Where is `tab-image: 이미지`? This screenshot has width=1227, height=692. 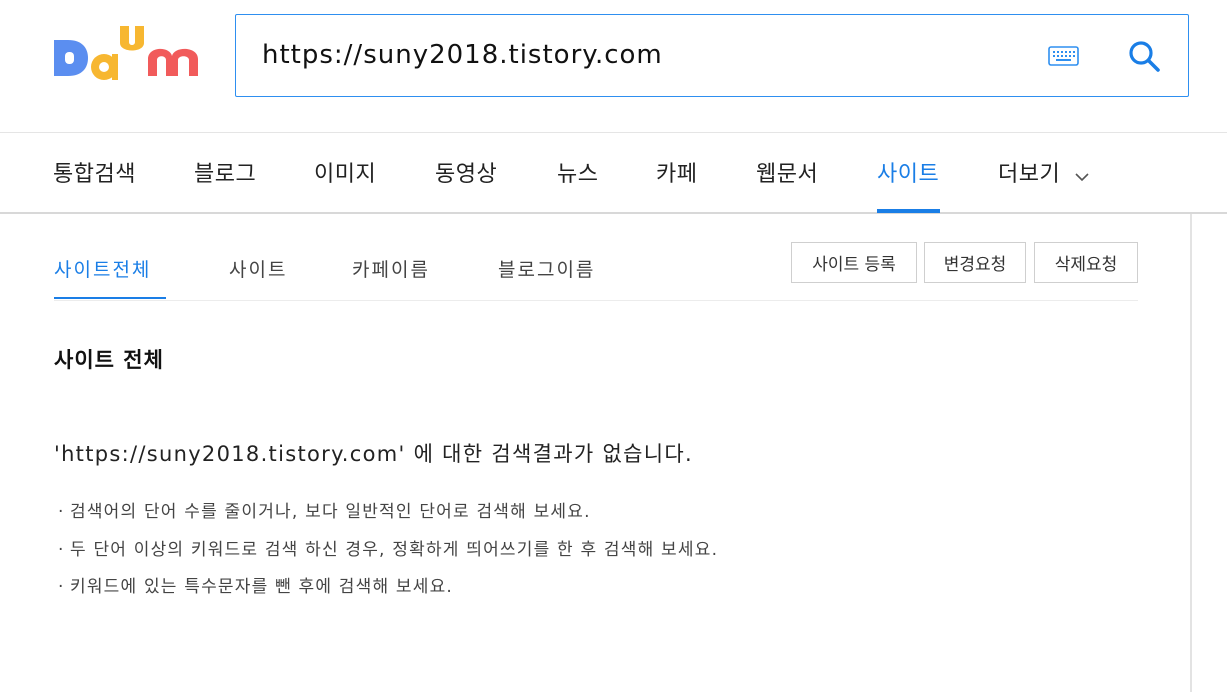 tab-image: 이미지 is located at coordinates (345, 172).